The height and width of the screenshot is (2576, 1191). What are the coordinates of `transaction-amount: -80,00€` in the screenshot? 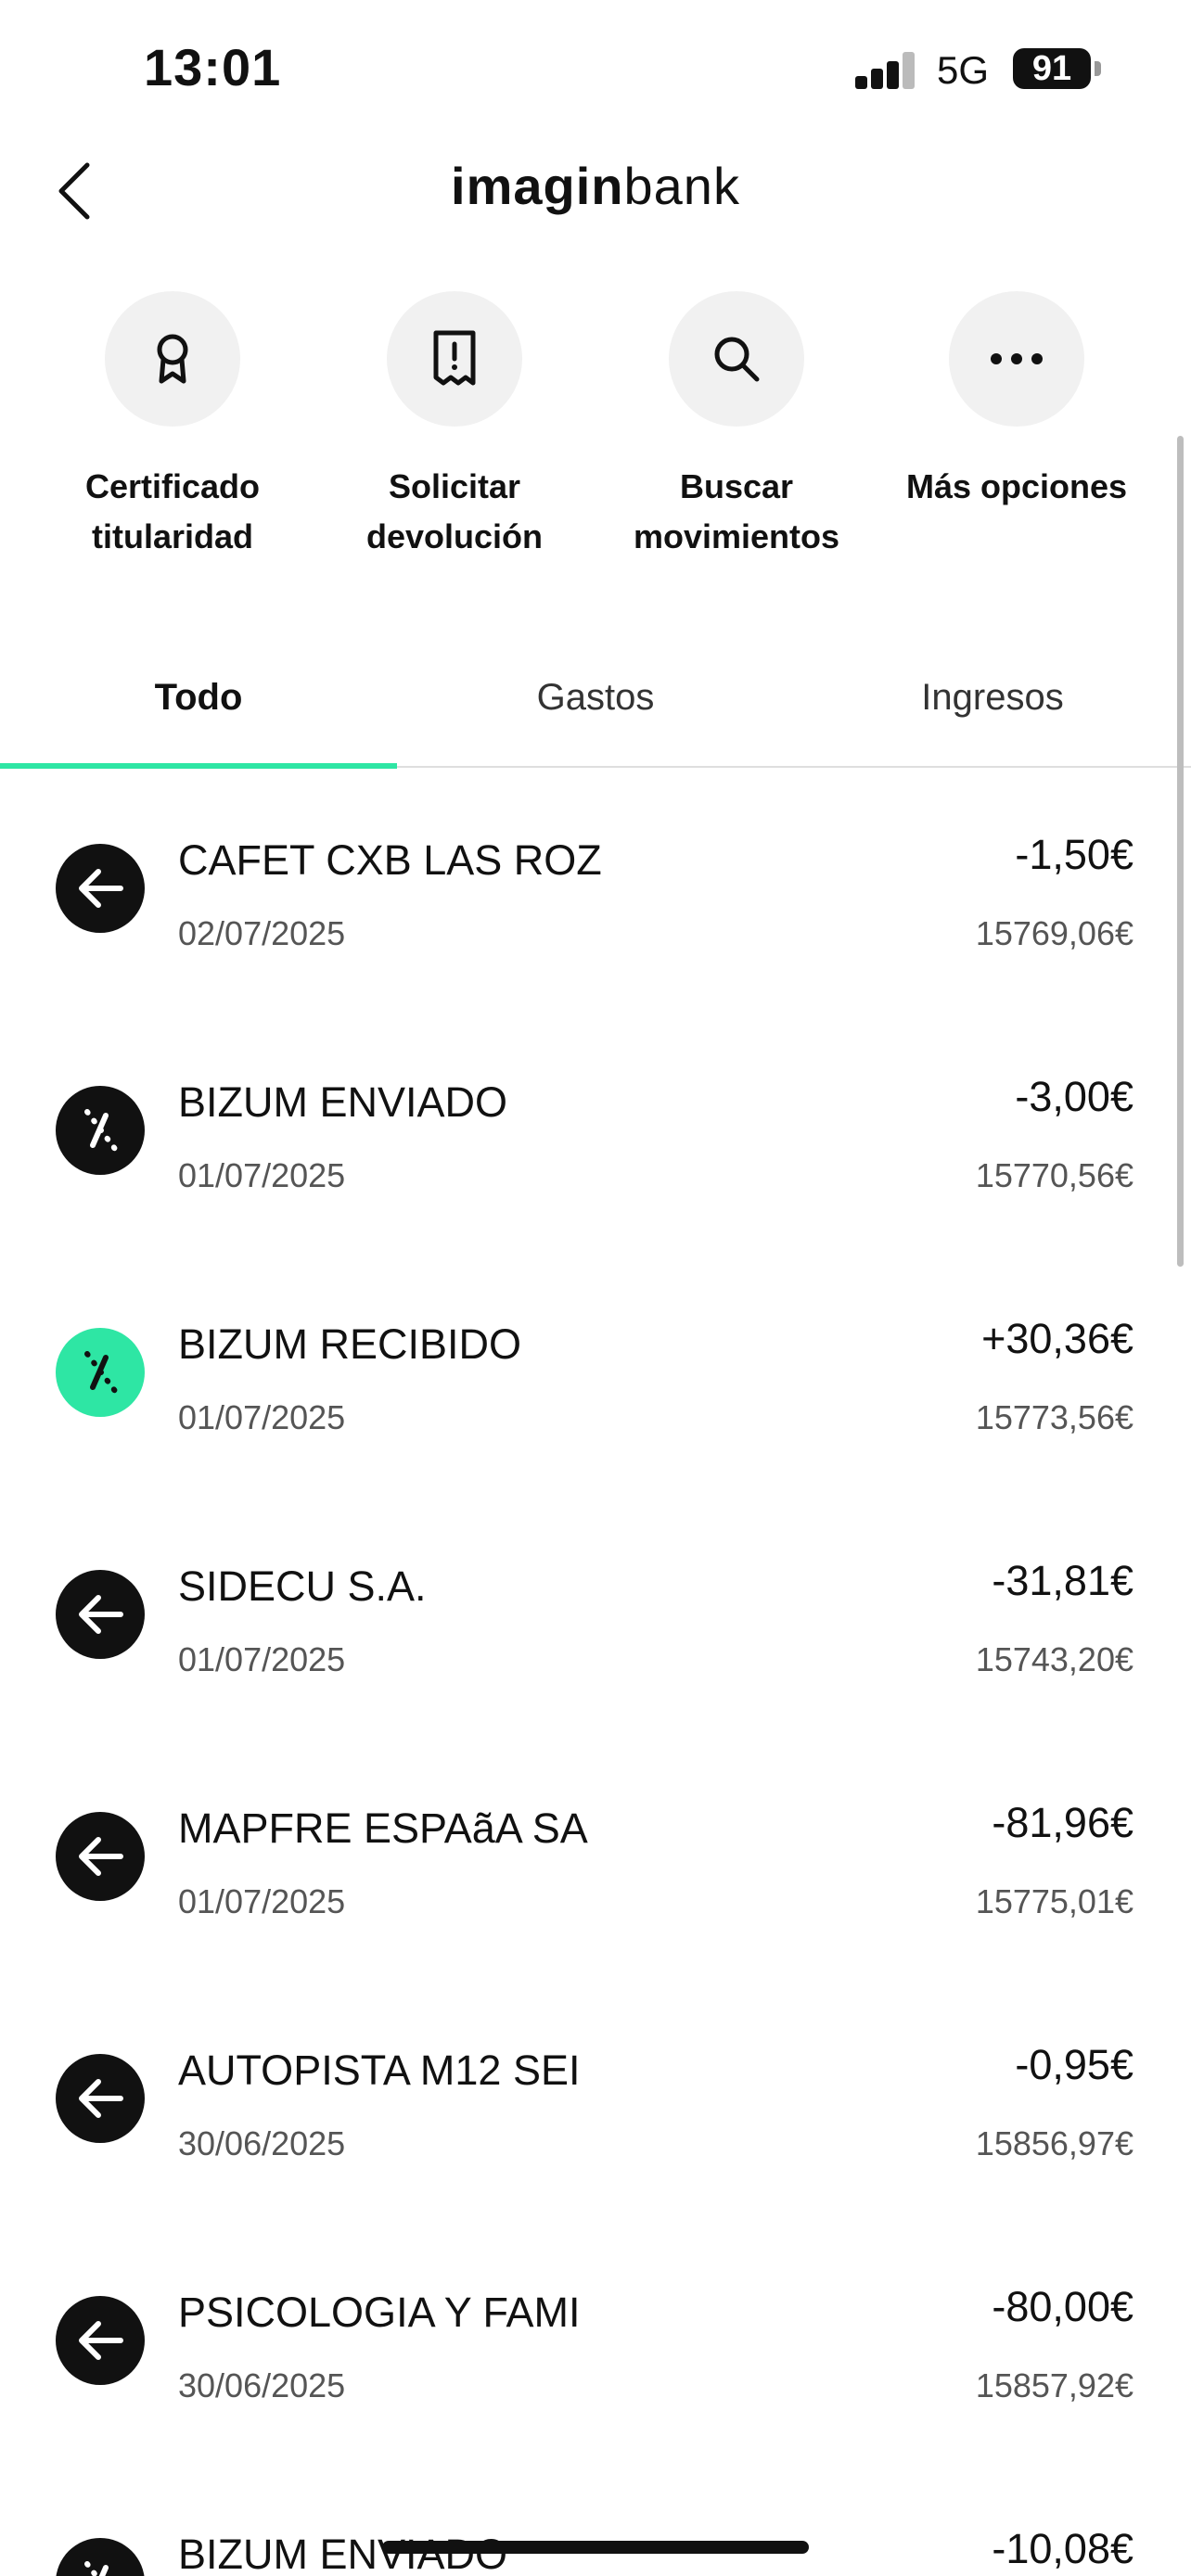 It's located at (1062, 2306).